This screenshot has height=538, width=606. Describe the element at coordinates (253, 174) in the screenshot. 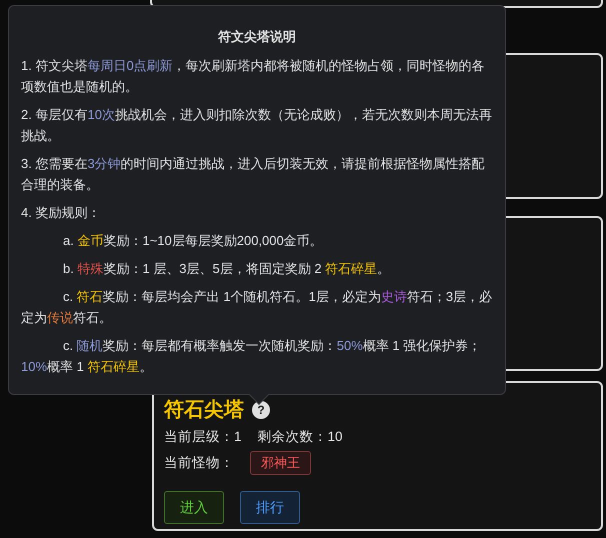

I see `rule-text: 3. 您需要在3分钟的时间内通过挑战，进入后切装无效，请提前根据怪物属性搭配合理的装备。` at that location.